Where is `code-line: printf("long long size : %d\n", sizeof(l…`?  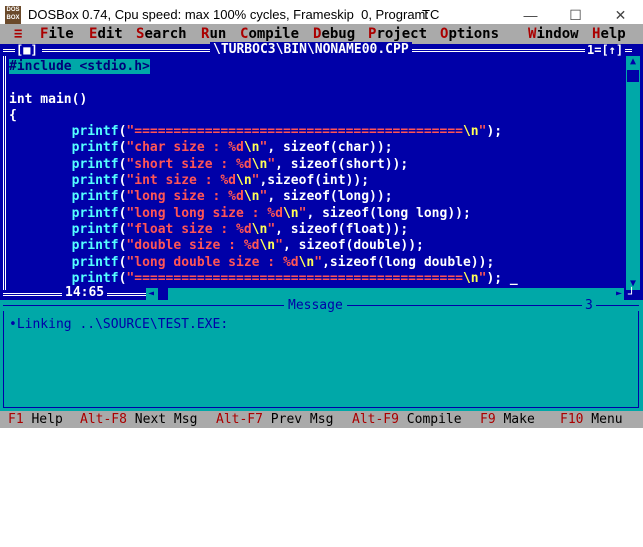 code-line: printf("long long size : %d\n", sizeof(l… is located at coordinates (314, 214).